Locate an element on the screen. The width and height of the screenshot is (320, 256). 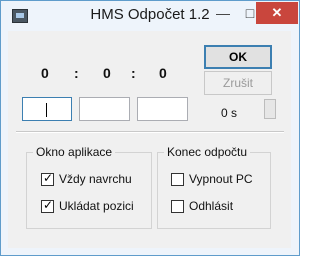
title-bar: HMS Odpočet 1.2 — □ ✕ is located at coordinates (150, 16).